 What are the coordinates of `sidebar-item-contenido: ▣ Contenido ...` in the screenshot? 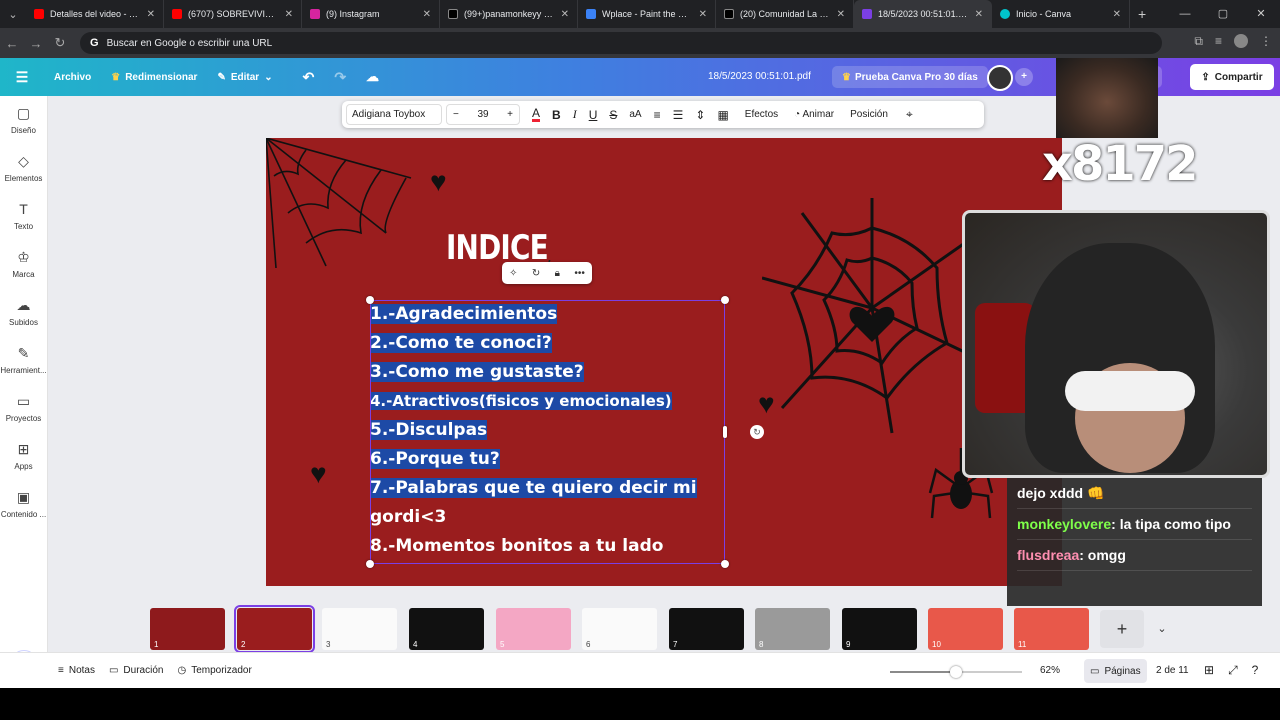 It's located at (23, 504).